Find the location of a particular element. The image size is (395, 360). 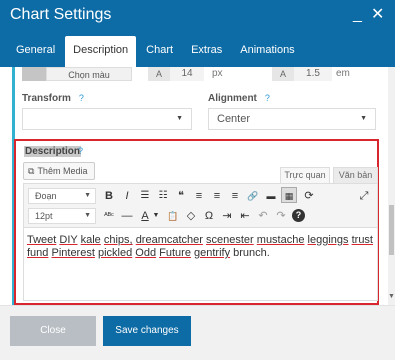

tab-animations: Animations is located at coordinates (267, 50).